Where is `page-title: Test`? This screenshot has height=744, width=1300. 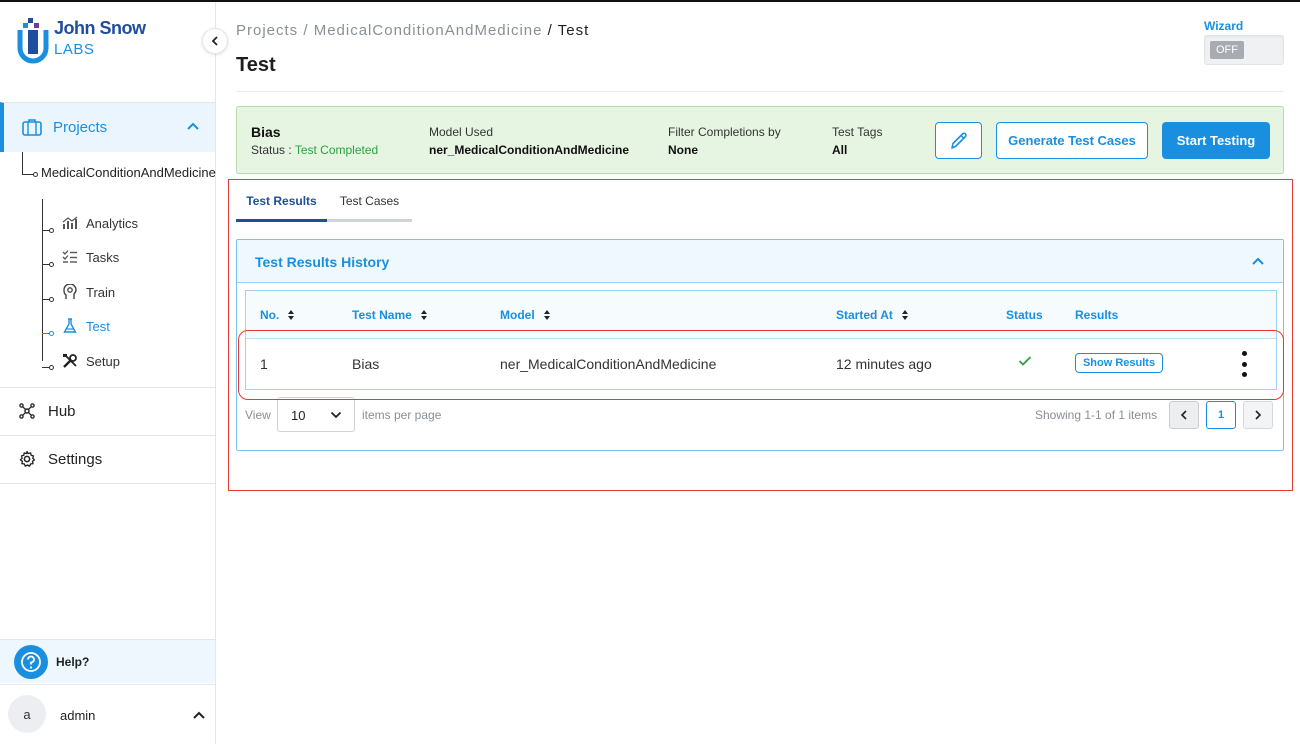
page-title: Test is located at coordinates (256, 65).